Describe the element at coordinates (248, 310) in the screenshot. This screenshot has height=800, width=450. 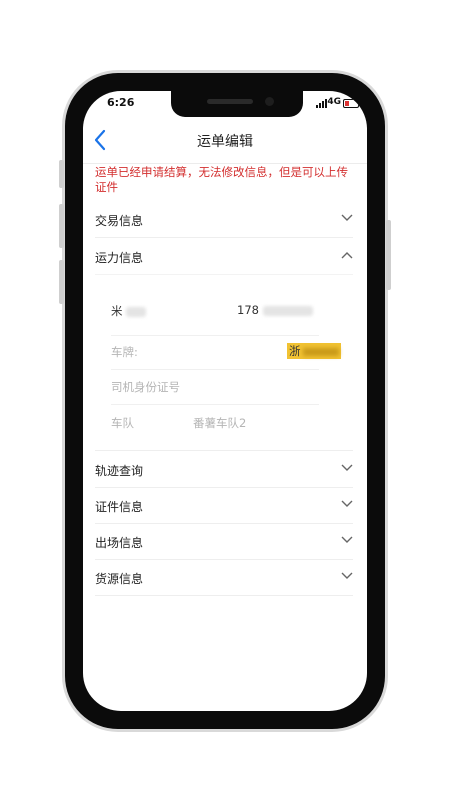
I see `driver-phone: 178` at that location.